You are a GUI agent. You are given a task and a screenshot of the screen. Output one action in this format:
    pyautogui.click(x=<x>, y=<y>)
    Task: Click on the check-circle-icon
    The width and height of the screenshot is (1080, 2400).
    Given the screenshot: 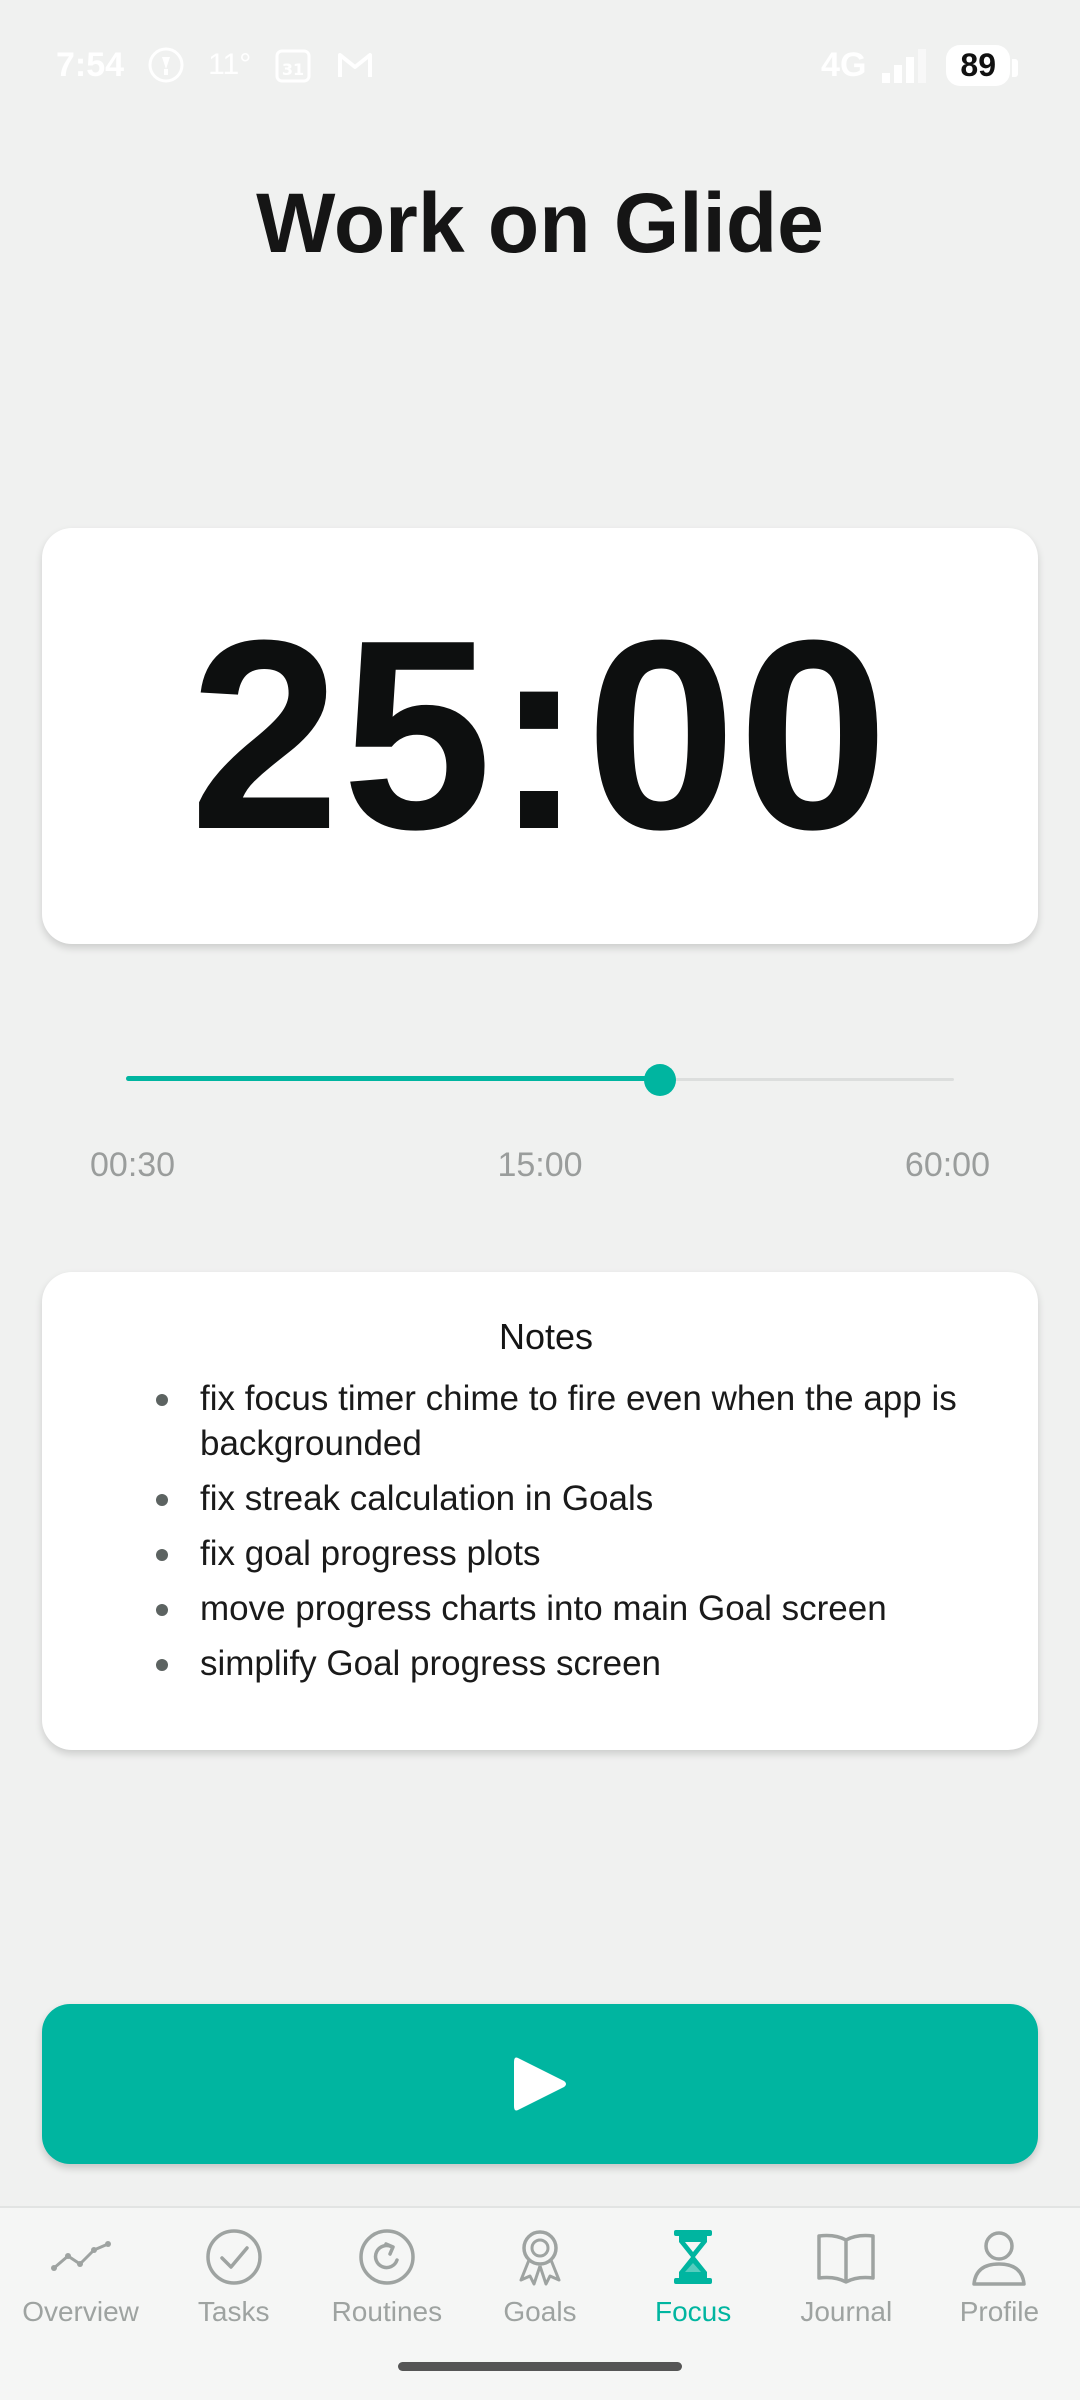 What is the action you would take?
    pyautogui.click(x=233, y=2257)
    